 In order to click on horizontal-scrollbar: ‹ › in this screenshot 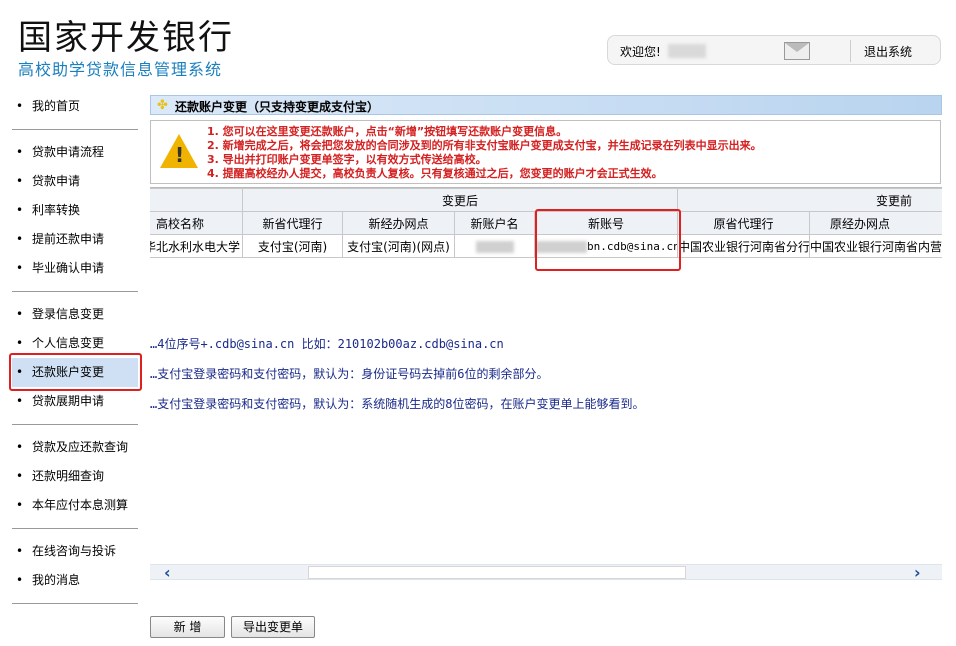, I will do `click(546, 572)`.